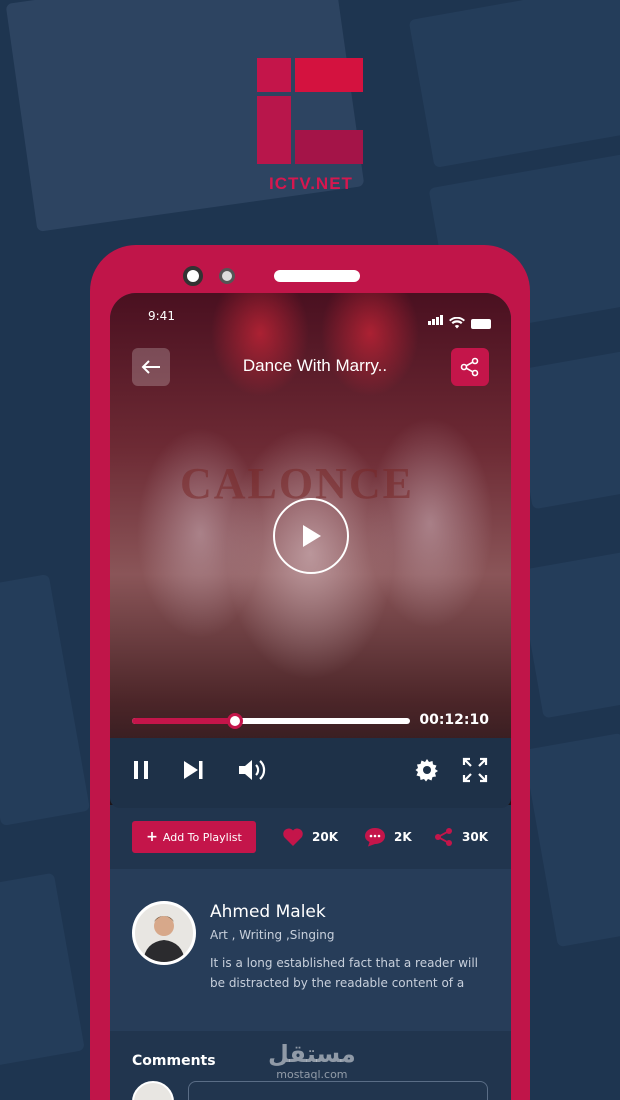  I want to click on watermark: مستقل mostaql.com, so click(312, 1060).